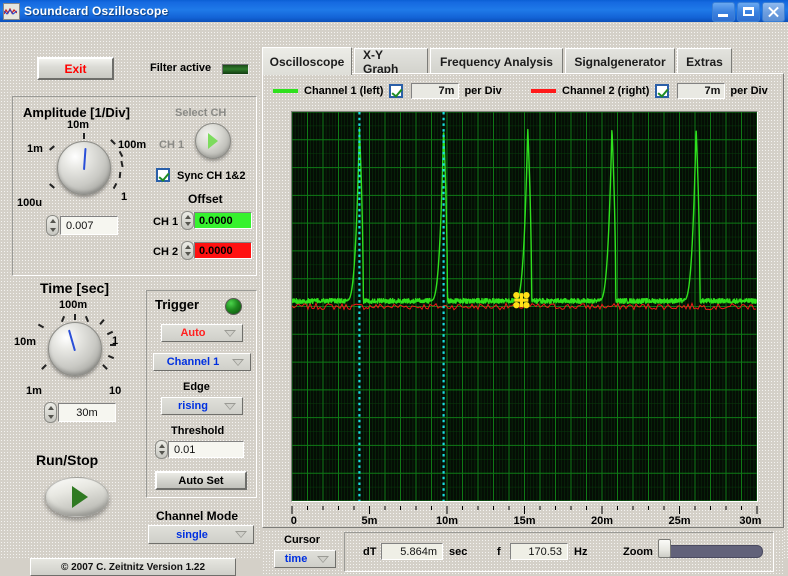  Describe the element at coordinates (115, 341) in the screenshot. I see `time-label-1: 1` at that location.